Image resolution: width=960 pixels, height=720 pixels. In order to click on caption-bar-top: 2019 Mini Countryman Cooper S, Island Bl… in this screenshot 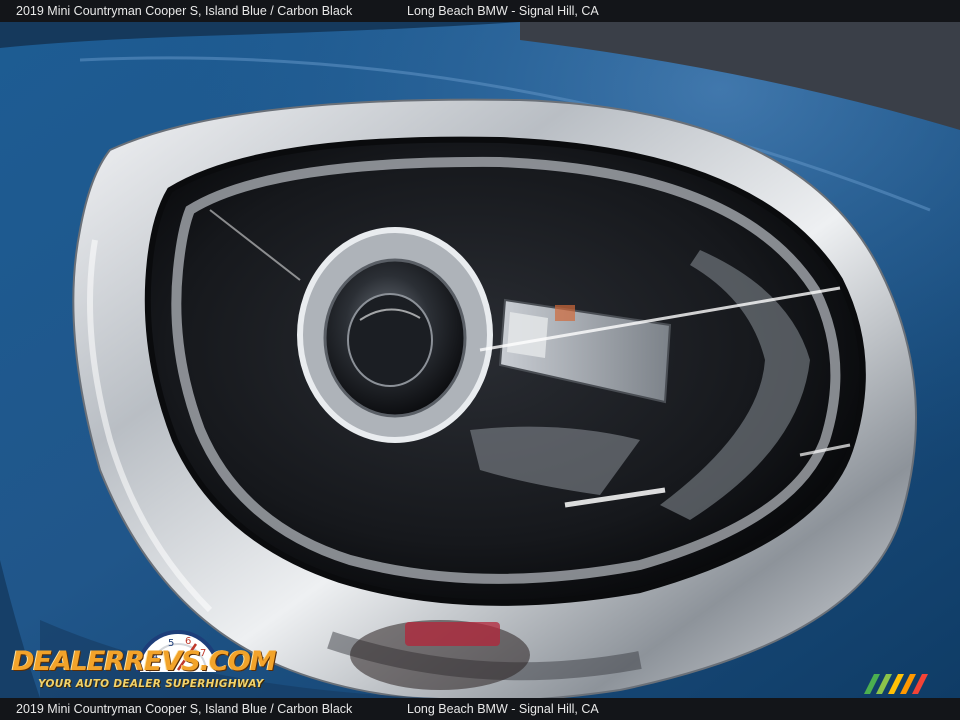, I will do `click(480, 11)`.